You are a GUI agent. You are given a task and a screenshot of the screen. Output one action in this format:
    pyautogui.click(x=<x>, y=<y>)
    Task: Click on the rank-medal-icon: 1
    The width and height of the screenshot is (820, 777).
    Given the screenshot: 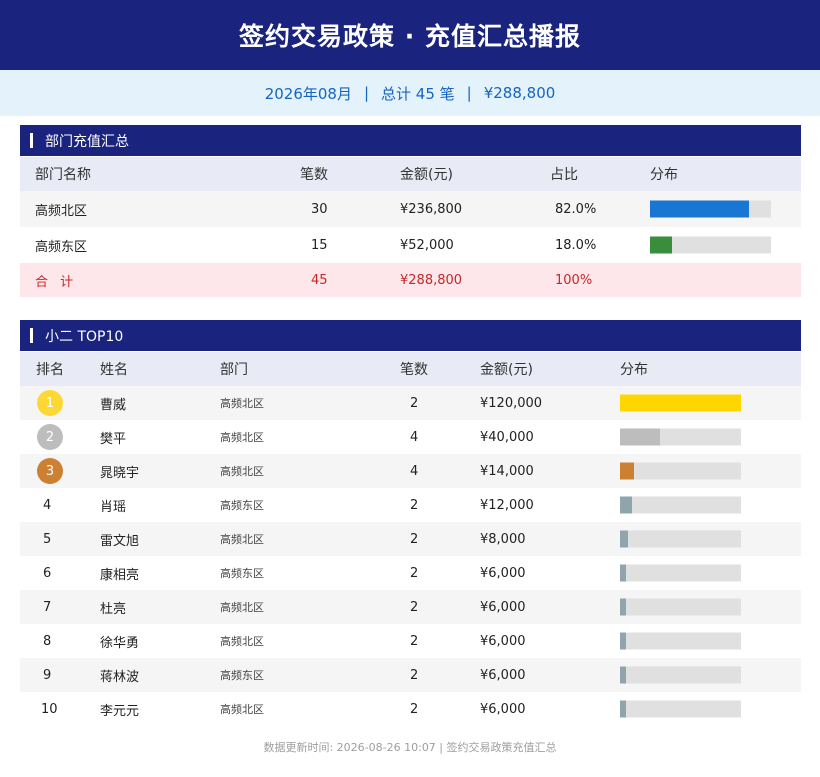 What is the action you would take?
    pyautogui.click(x=50, y=403)
    